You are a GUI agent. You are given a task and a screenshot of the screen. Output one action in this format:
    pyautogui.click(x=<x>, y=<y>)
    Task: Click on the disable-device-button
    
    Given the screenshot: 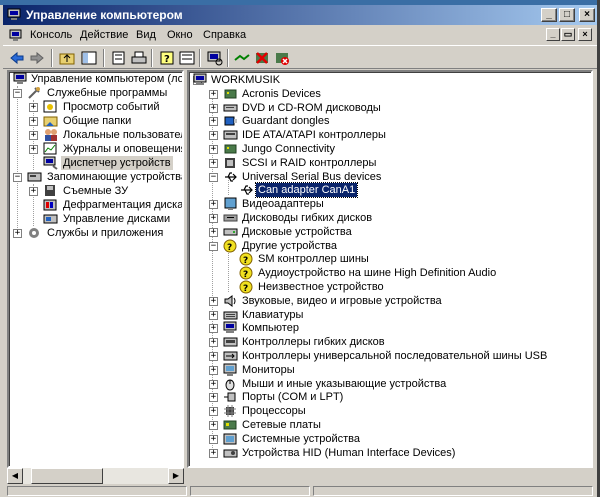 What is the action you would take?
    pyautogui.click(x=262, y=58)
    